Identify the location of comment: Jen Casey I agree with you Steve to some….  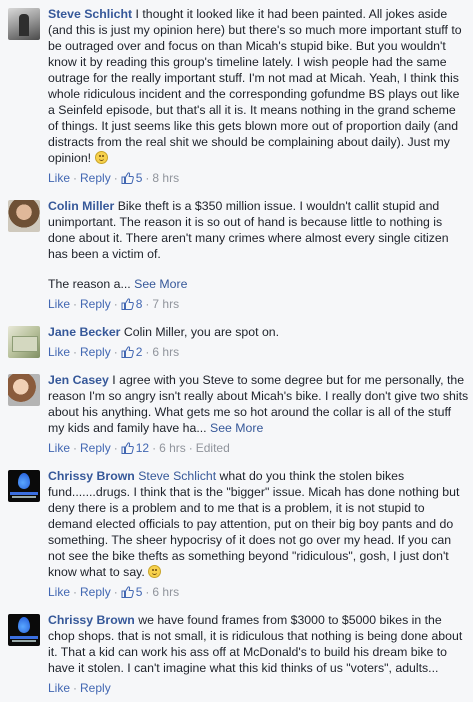
(236, 414).